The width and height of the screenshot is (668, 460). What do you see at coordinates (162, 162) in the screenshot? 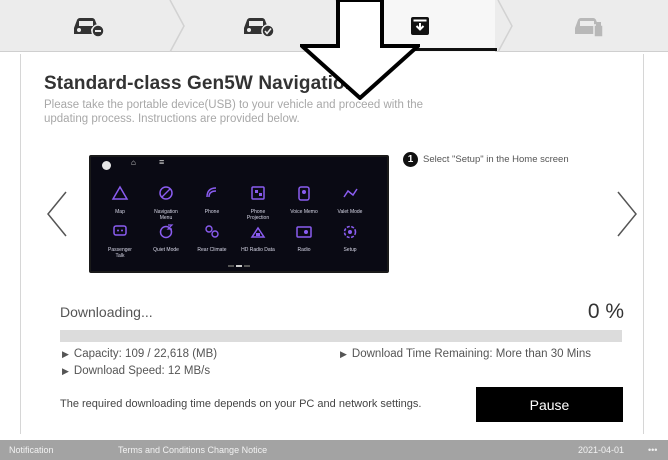
I see `screen-menu-icon: ≡` at bounding box center [162, 162].